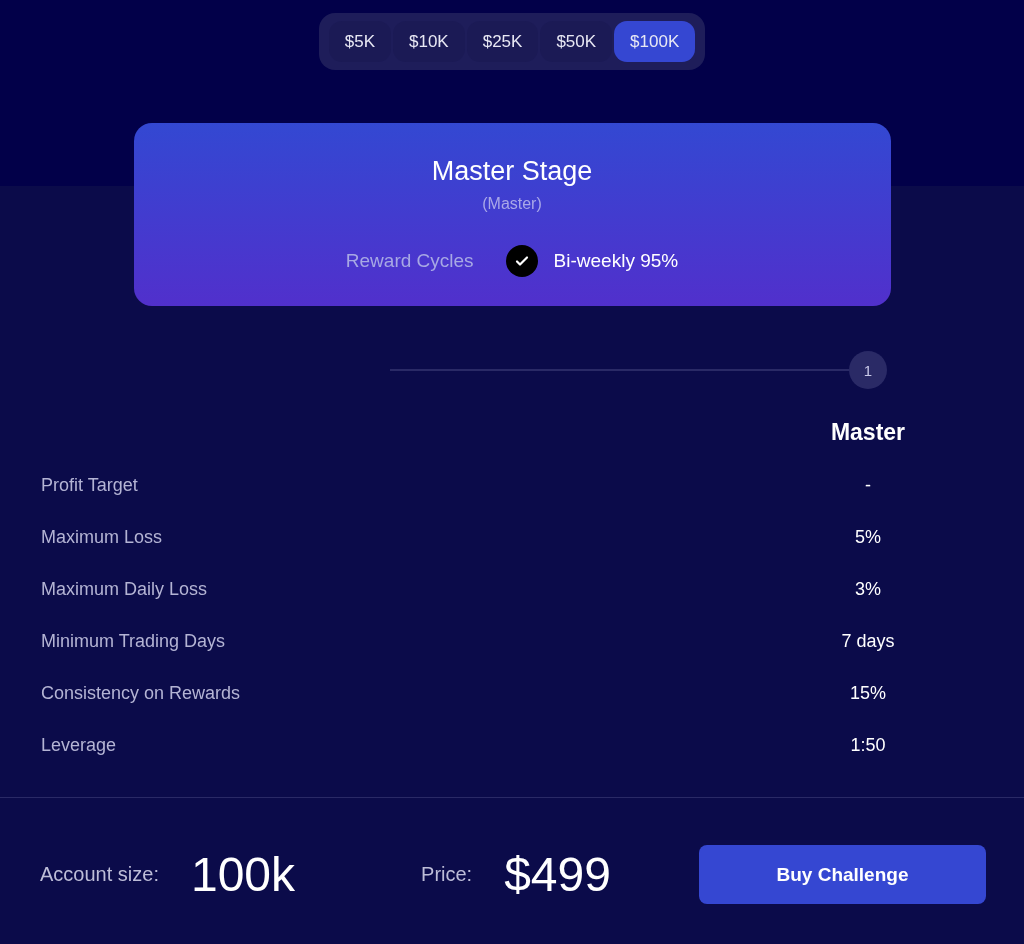  Describe the element at coordinates (521, 261) in the screenshot. I see `checkbox` at that location.